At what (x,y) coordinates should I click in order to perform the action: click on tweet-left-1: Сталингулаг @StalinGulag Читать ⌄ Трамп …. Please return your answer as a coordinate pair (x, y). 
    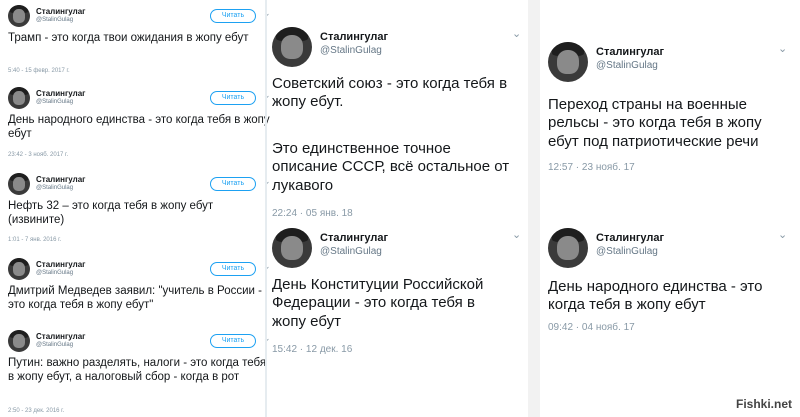
    Looking at the image, I should click on (140, 40).